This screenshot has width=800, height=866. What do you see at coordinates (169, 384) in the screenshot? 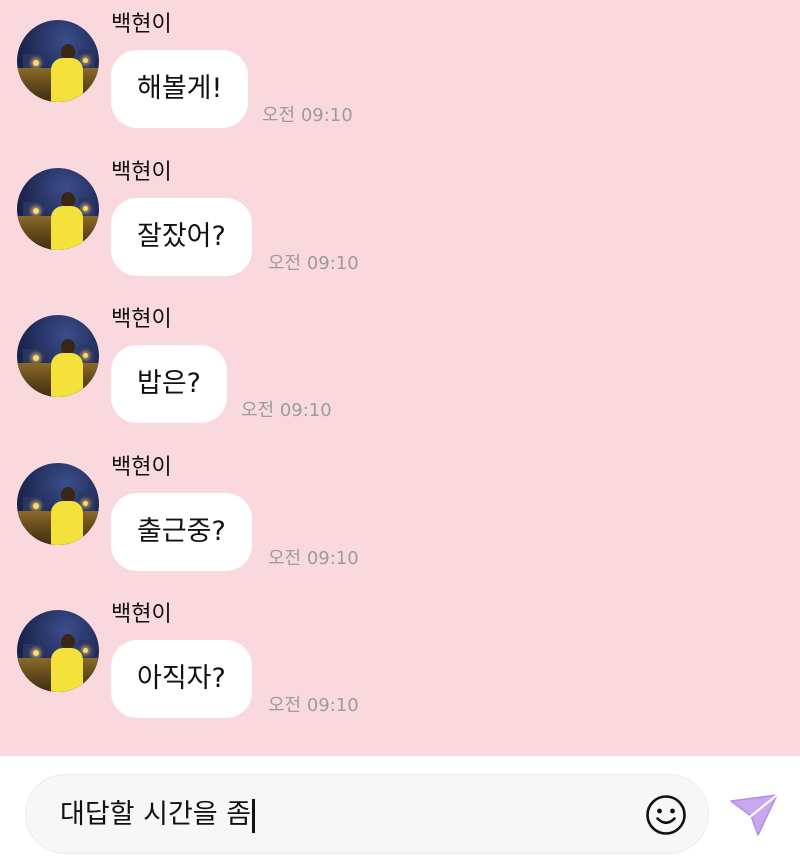
I see `message-bubble: 밥은?` at bounding box center [169, 384].